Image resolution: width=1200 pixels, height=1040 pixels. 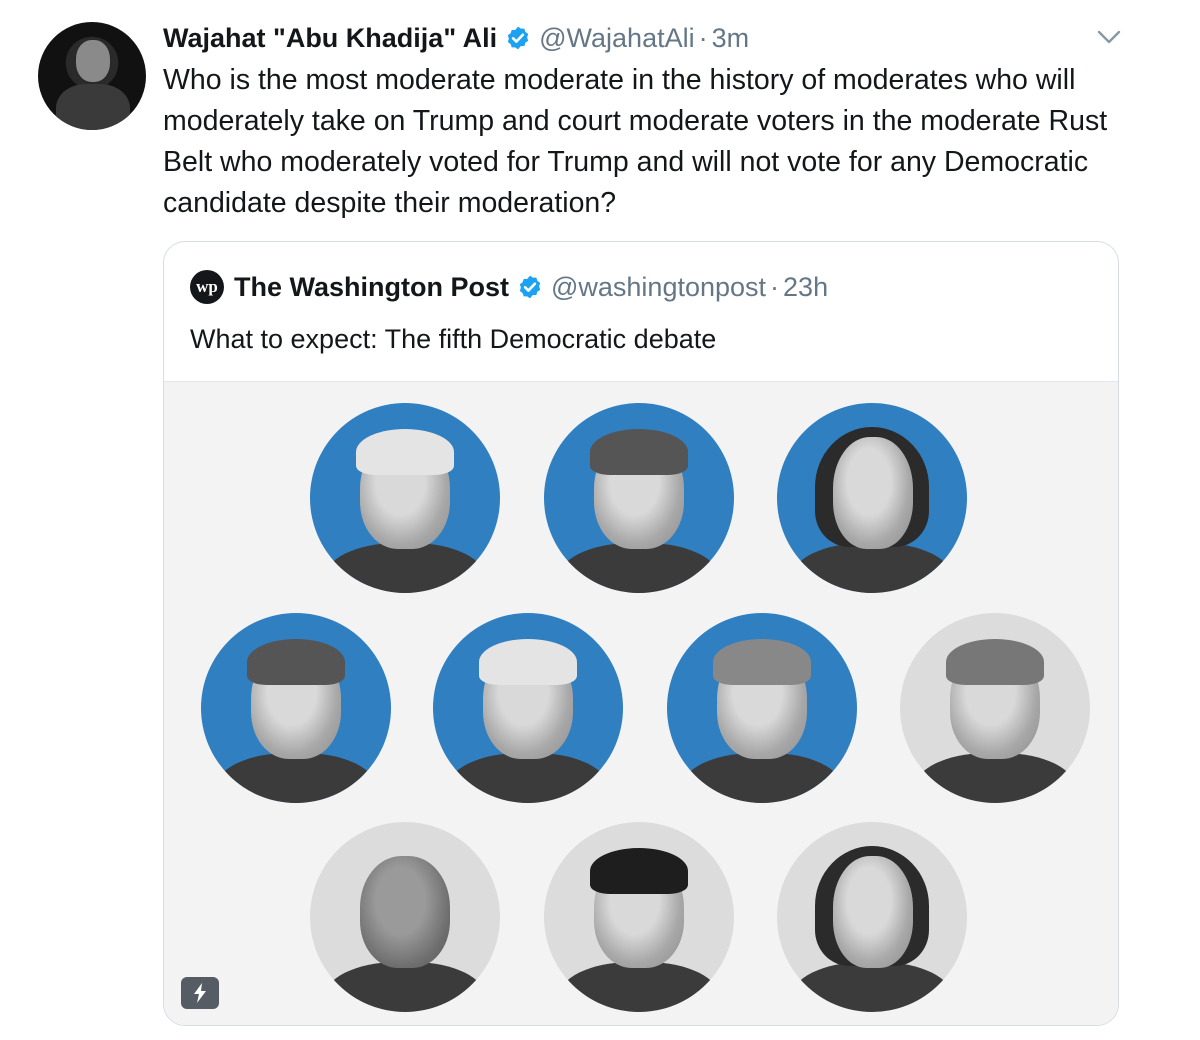 I want to click on quoted-author-name: The Washington Post, so click(x=371, y=287).